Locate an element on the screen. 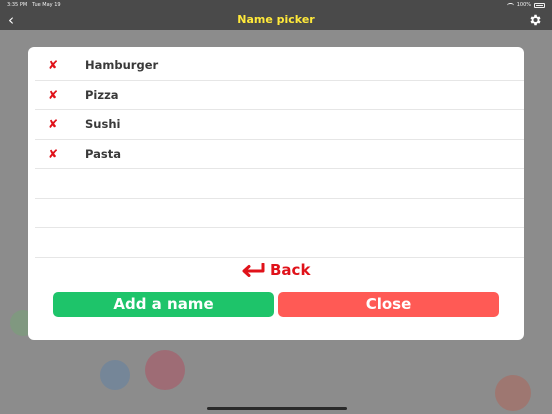 The width and height of the screenshot is (552, 414). status-date: Tue May 19 is located at coordinates (46, 5).